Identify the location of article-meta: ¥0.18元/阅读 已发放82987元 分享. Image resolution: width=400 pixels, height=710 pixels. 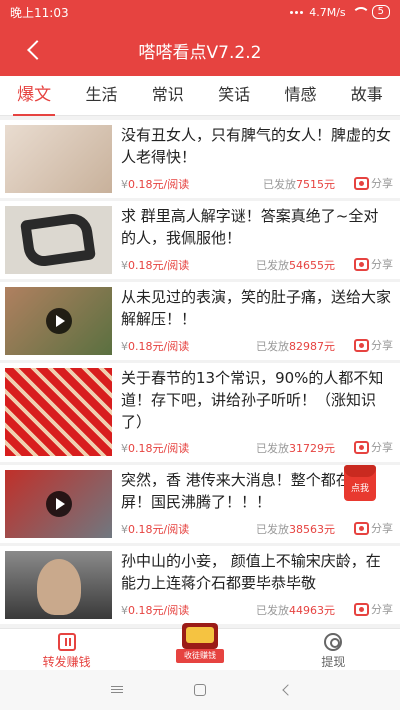
(257, 346).